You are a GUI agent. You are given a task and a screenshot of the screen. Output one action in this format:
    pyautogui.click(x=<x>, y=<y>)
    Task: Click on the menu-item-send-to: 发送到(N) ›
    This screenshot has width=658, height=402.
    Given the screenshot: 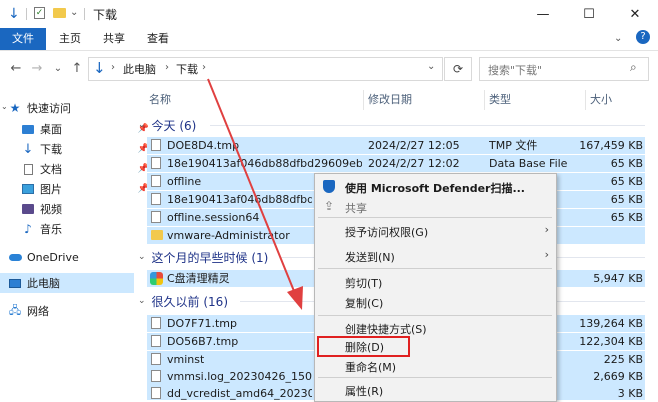 What is the action you would take?
    pyautogui.click(x=435, y=256)
    